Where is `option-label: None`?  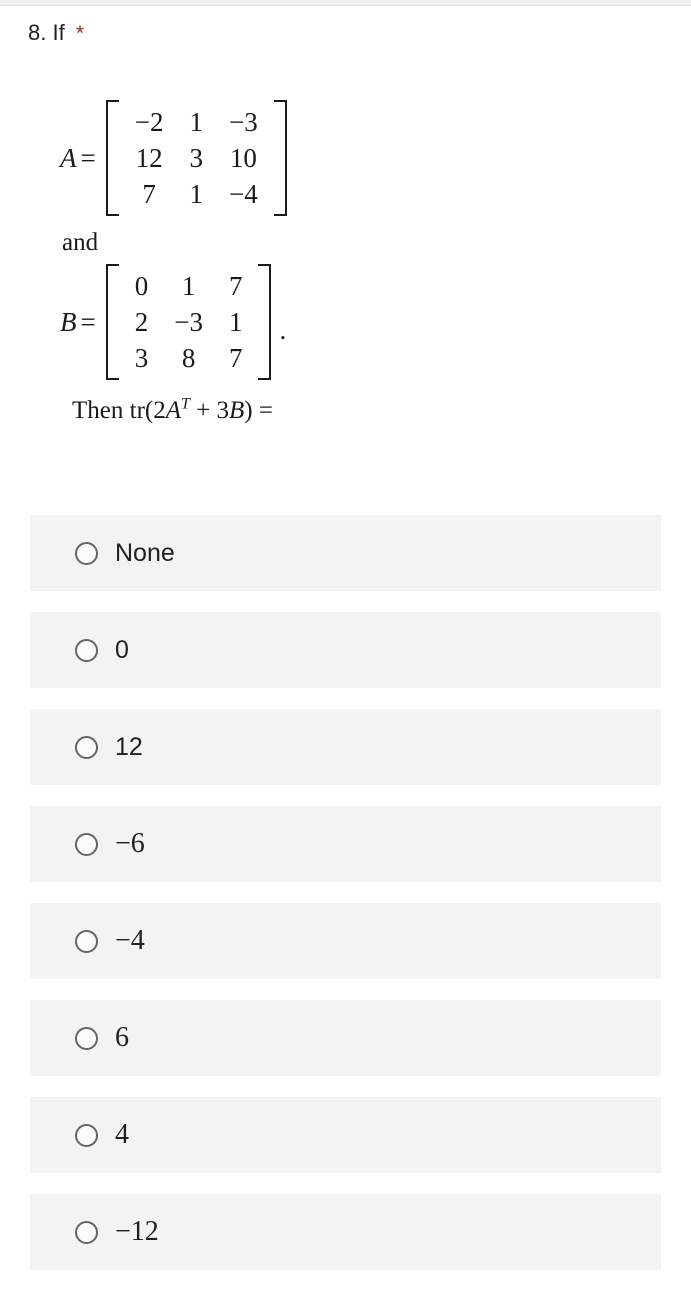 option-label: None is located at coordinates (145, 553).